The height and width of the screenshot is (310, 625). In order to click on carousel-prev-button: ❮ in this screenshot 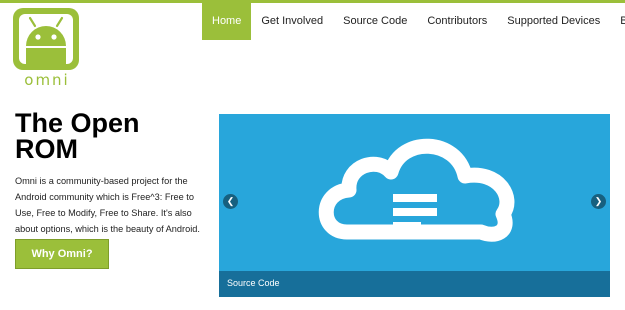, I will do `click(230, 201)`.